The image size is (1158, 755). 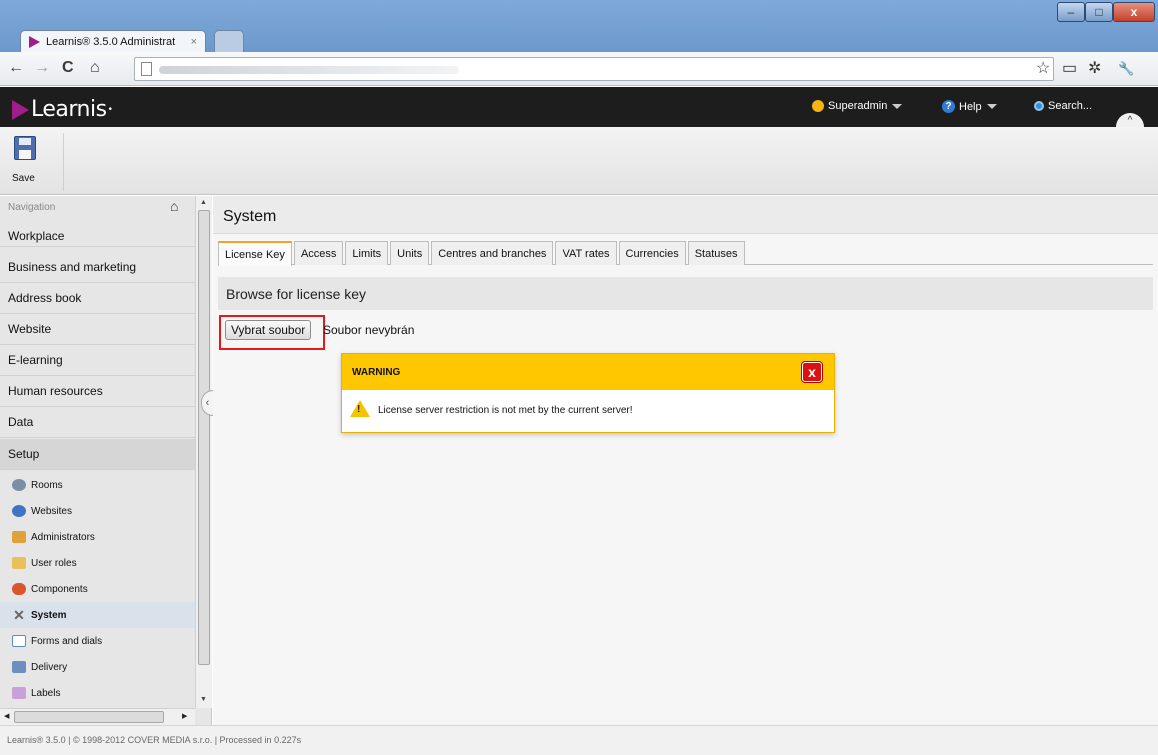 I want to click on sidebar-subitem-label: System, so click(x=49, y=615).